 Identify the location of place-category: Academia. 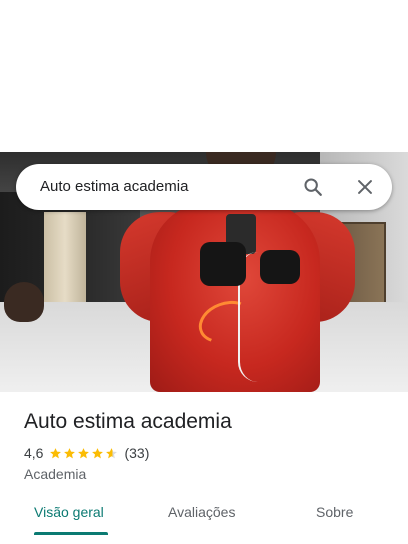
(55, 474).